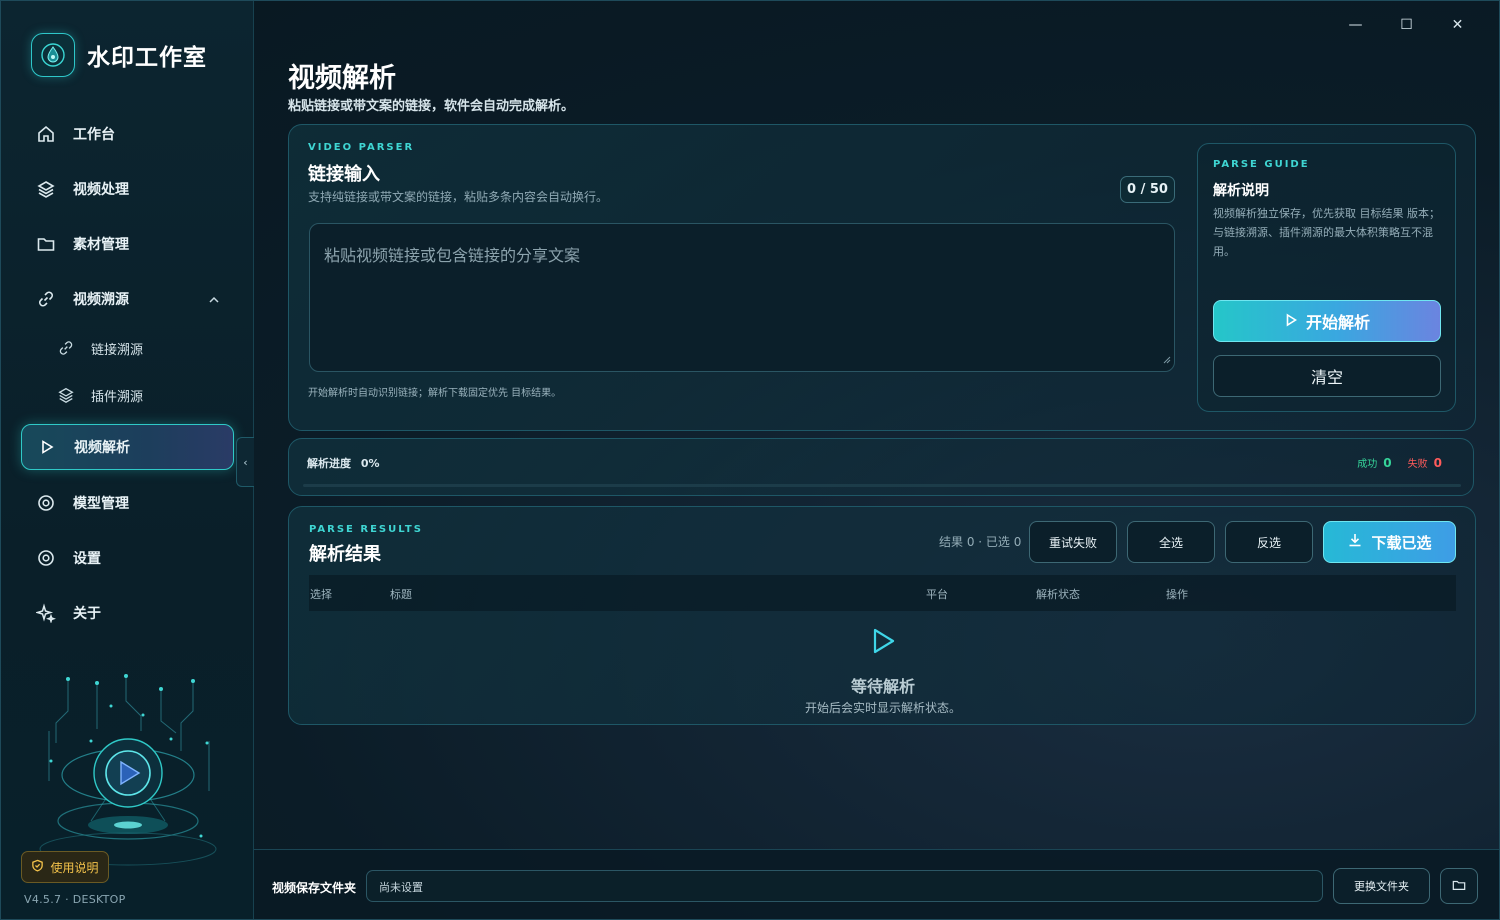 This screenshot has height=920, width=1500. I want to click on save-folder-bar: 视频保存文件夹 尚未设置 更换文件夹, so click(876, 884).